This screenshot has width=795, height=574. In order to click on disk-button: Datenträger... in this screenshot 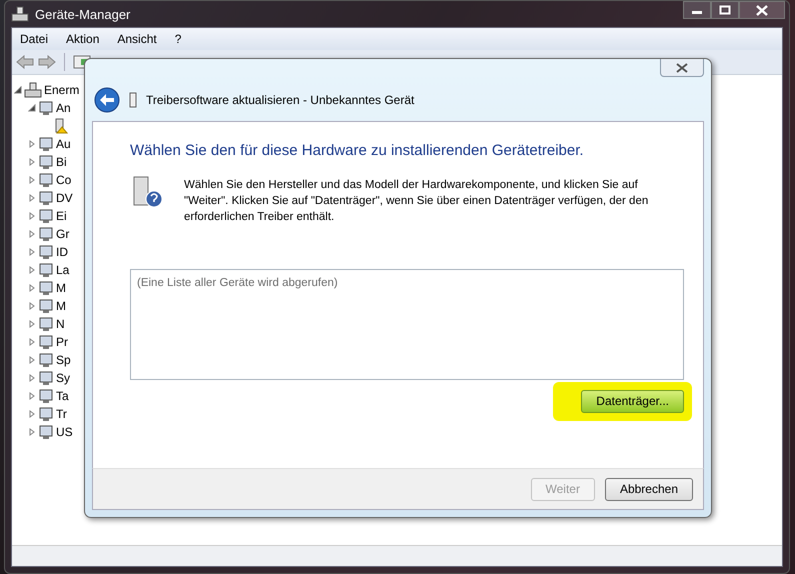, I will do `click(632, 401)`.